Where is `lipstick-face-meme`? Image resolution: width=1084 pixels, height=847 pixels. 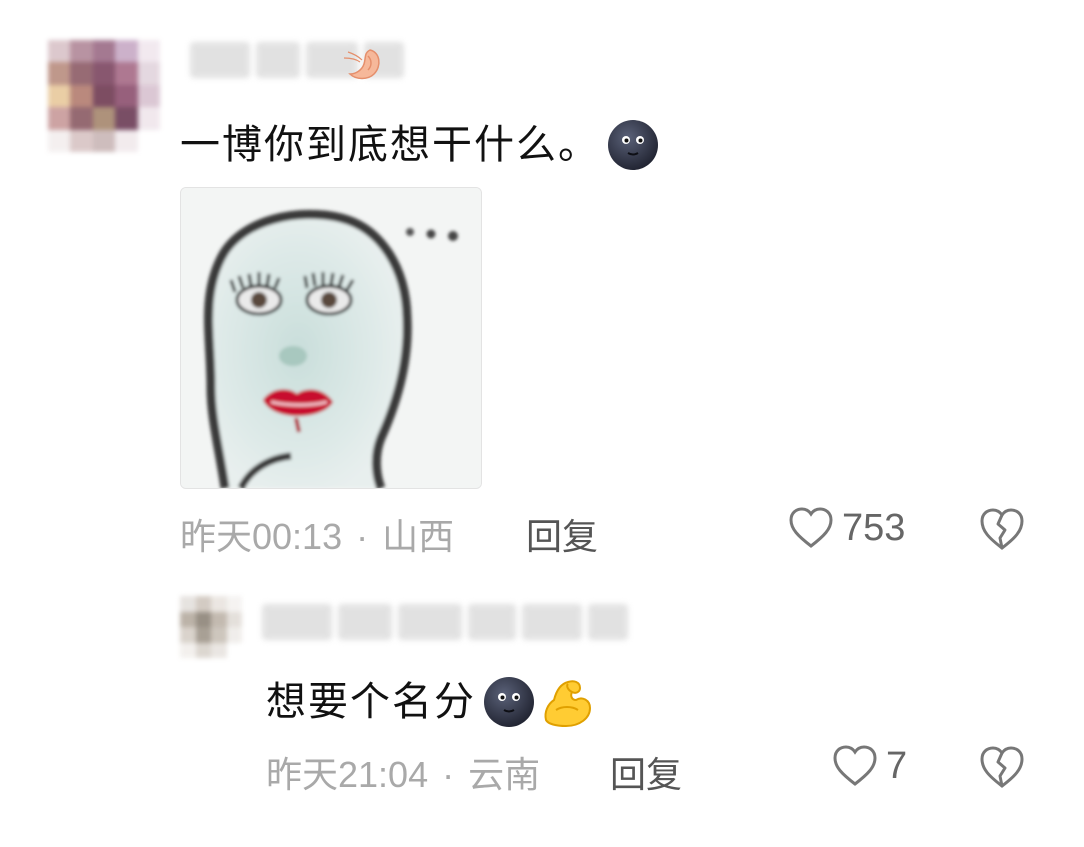 lipstick-face-meme is located at coordinates (331, 338).